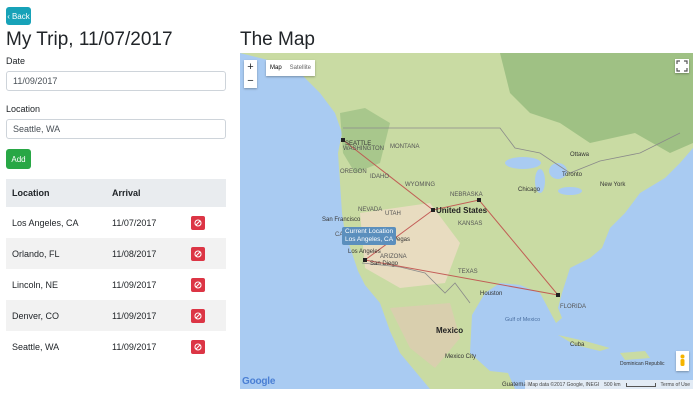  What do you see at coordinates (573, 307) in the screenshot?
I see `label-florida: FLORIDA` at bounding box center [573, 307].